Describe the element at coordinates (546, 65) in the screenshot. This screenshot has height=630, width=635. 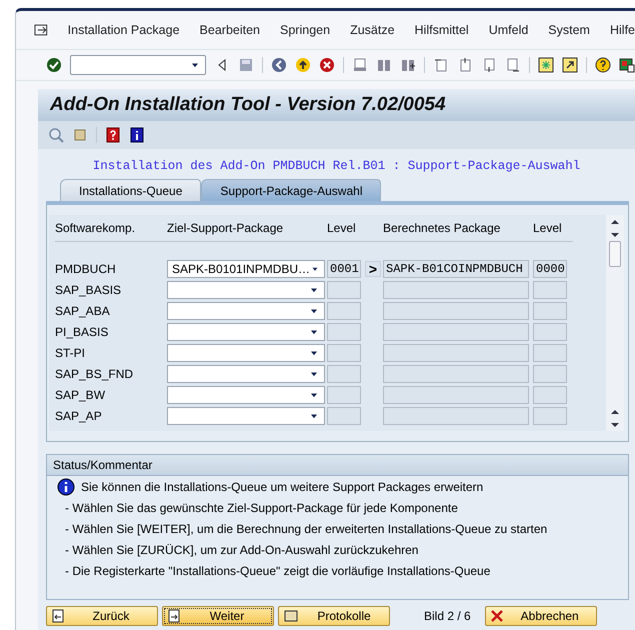
I see `new-session-icon` at that location.